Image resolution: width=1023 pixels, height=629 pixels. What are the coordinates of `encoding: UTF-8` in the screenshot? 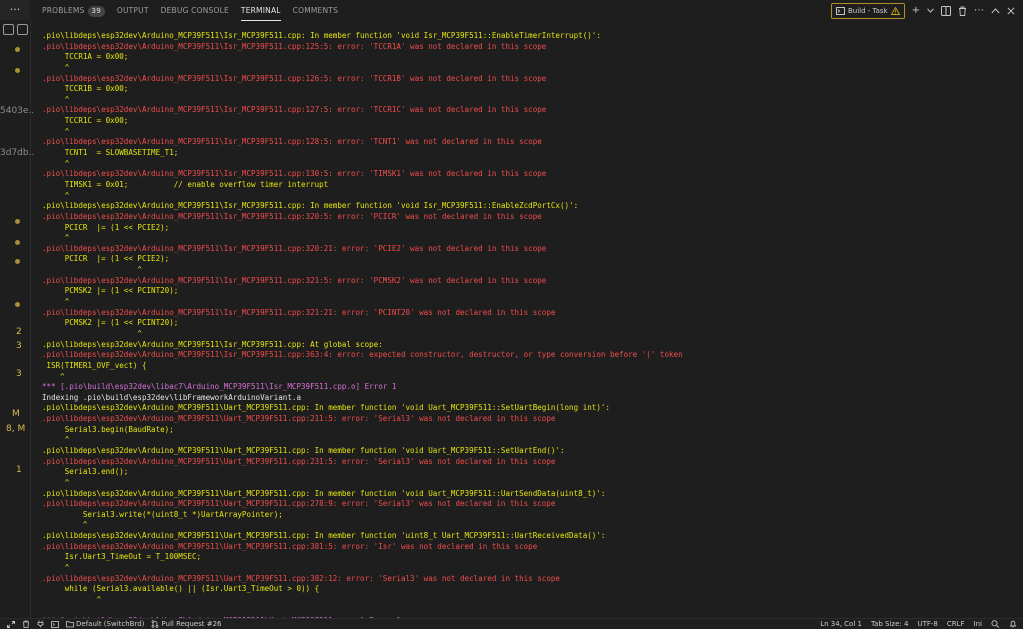 It's located at (927, 624).